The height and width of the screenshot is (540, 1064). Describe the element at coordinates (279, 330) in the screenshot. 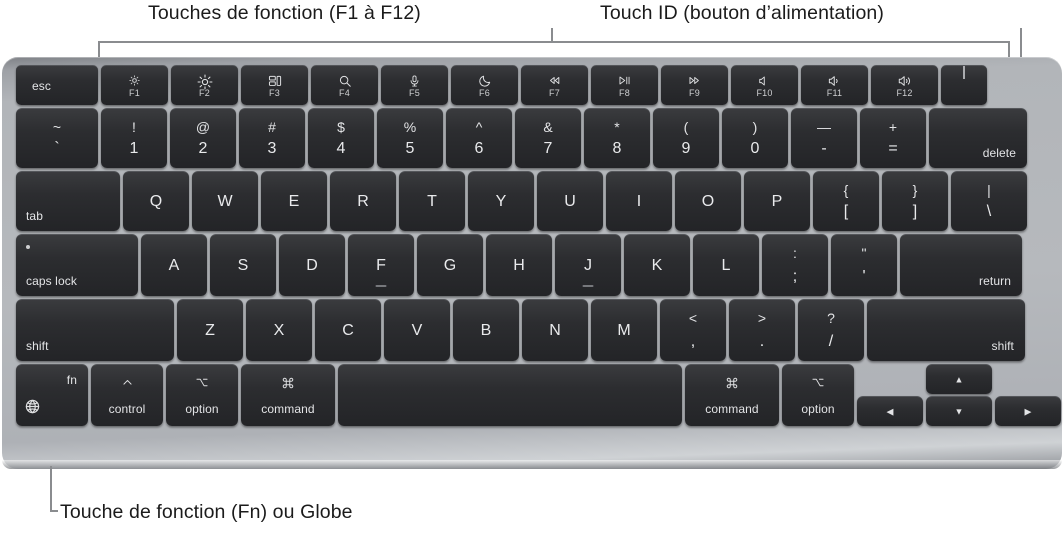

I see `key-key-x: X` at that location.